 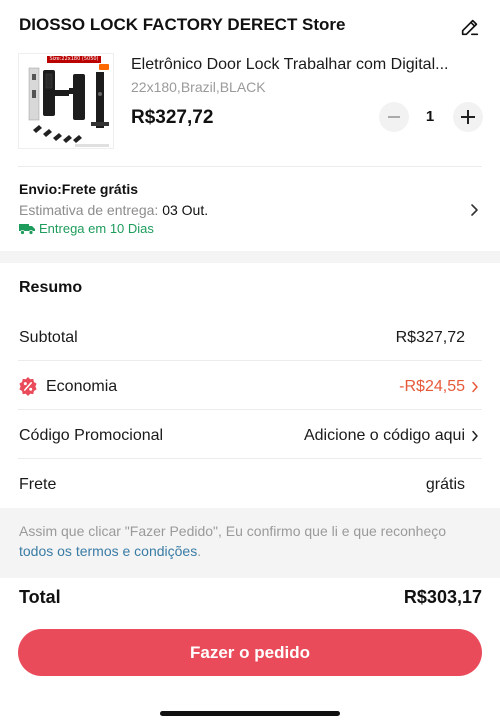 What do you see at coordinates (104, 67) in the screenshot?
I see `brand-tag` at bounding box center [104, 67].